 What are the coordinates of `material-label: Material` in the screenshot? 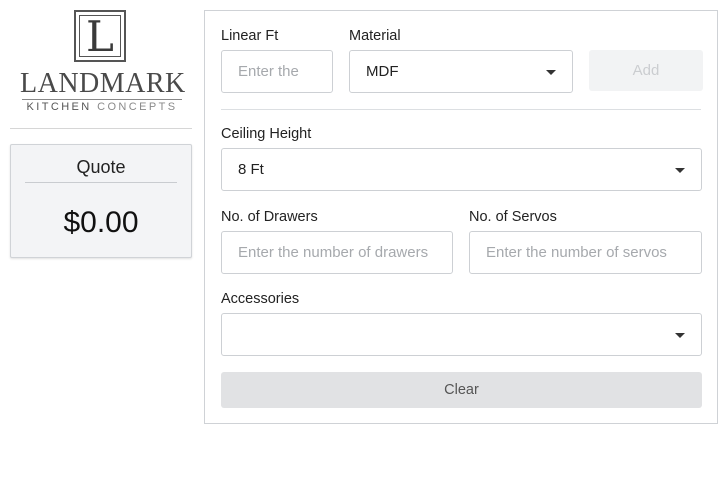 It's located at (375, 36).